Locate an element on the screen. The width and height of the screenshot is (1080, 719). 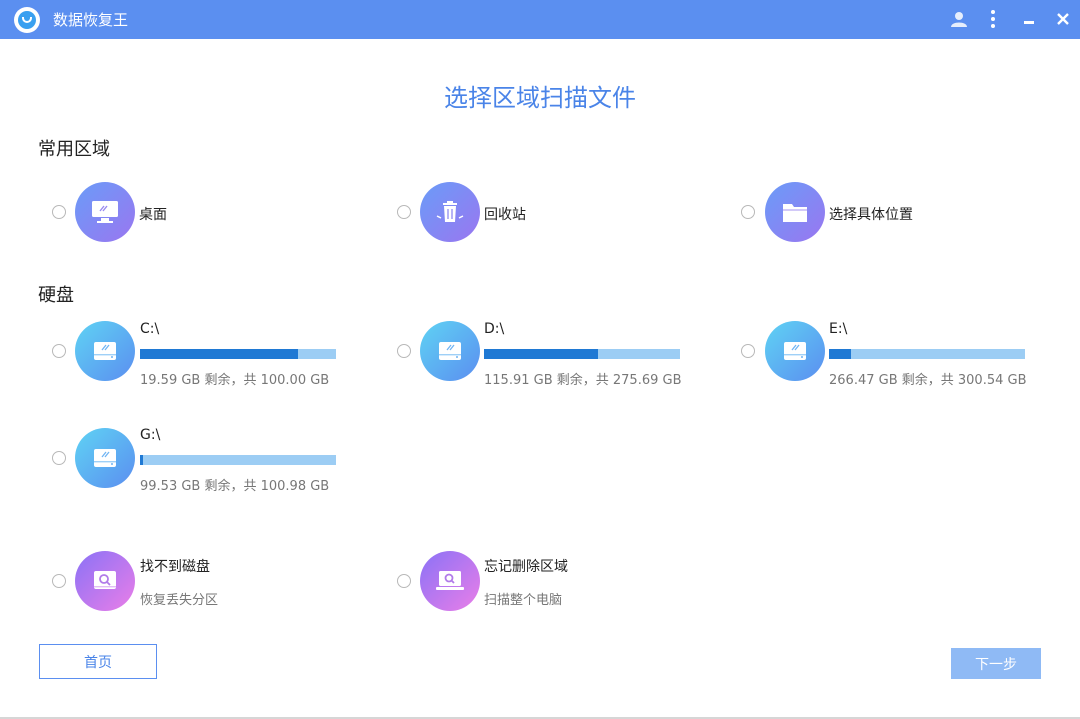
choose-location-label: 选择具体位置 is located at coordinates (871, 215).